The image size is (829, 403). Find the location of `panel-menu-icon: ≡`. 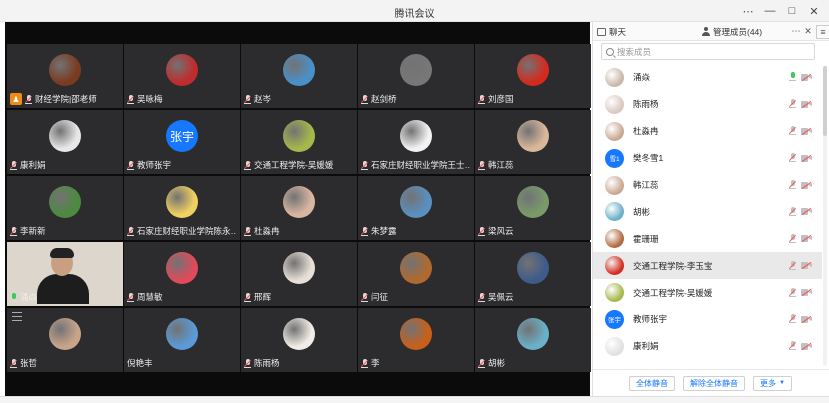

panel-menu-icon: ≡ is located at coordinates (822, 31).